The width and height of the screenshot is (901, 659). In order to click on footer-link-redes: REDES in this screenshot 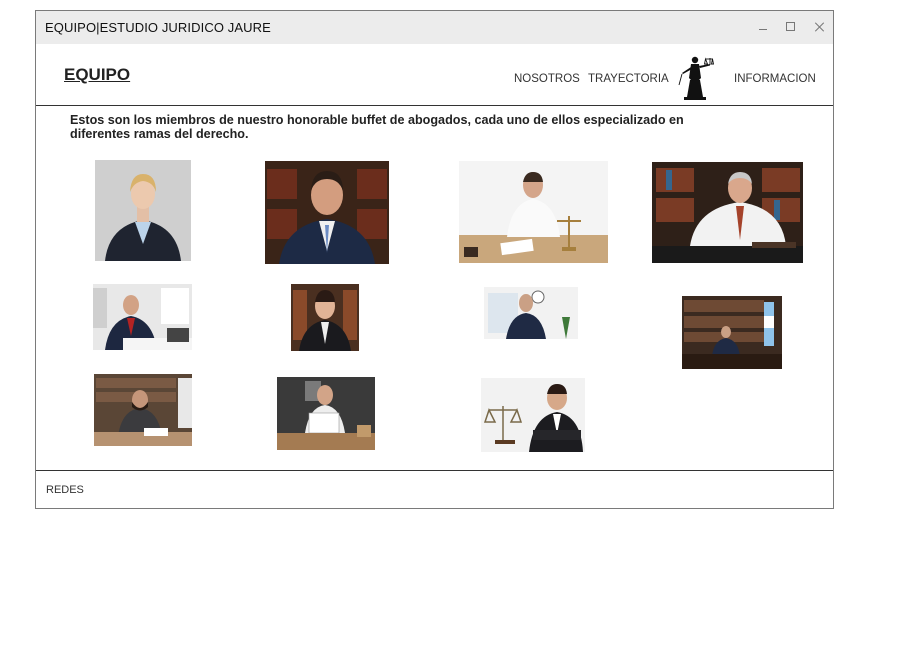, I will do `click(65, 490)`.